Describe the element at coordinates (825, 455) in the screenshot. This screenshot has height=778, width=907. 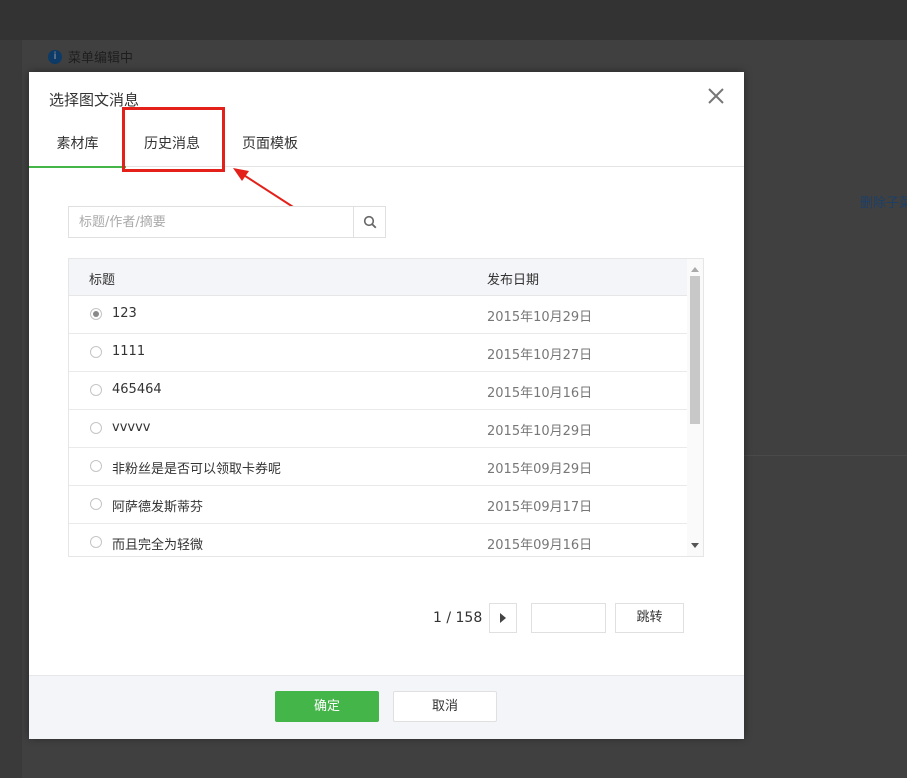
I see `background-divider` at that location.